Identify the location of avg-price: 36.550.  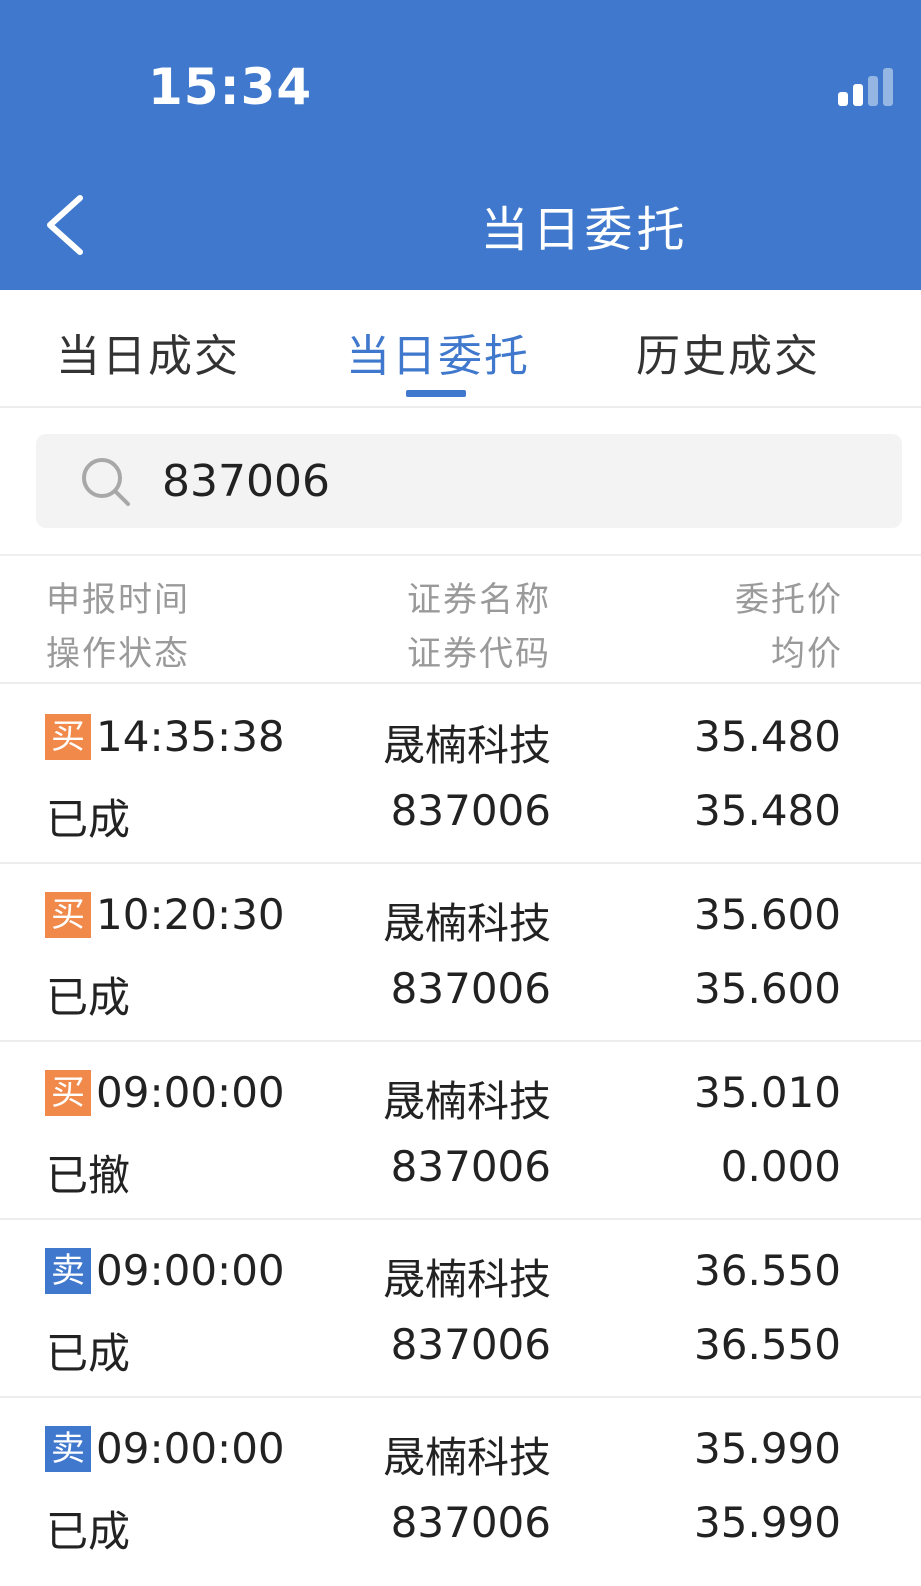
(767, 1344).